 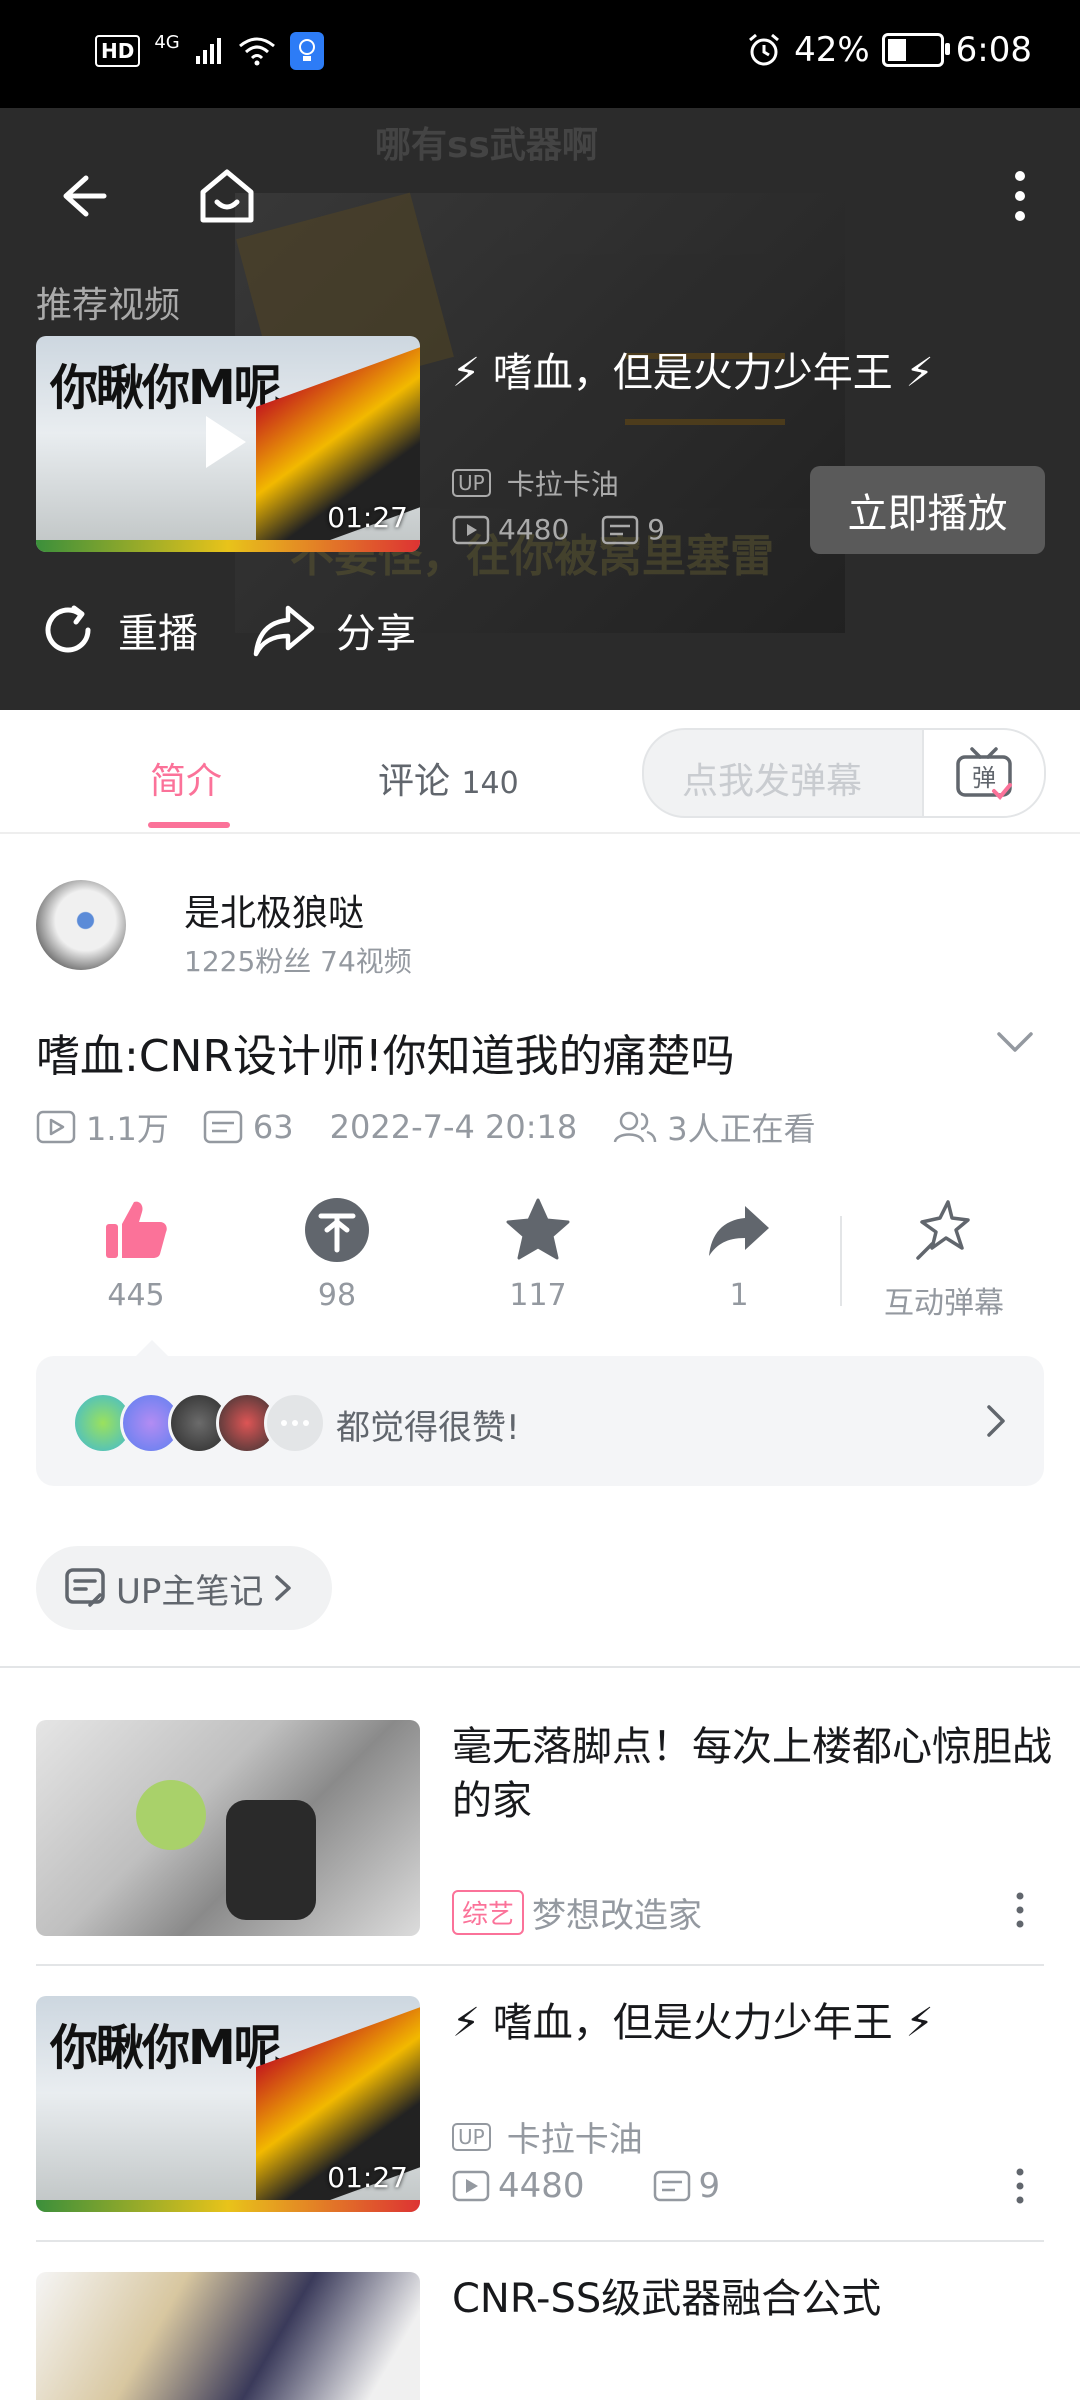 What do you see at coordinates (739, 1254) in the screenshot?
I see `share-stat-button: 1` at bounding box center [739, 1254].